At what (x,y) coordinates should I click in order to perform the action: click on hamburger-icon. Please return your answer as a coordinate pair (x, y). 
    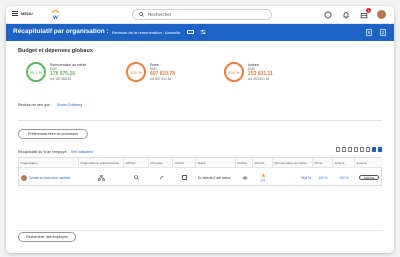
    Looking at the image, I should click on (15, 13).